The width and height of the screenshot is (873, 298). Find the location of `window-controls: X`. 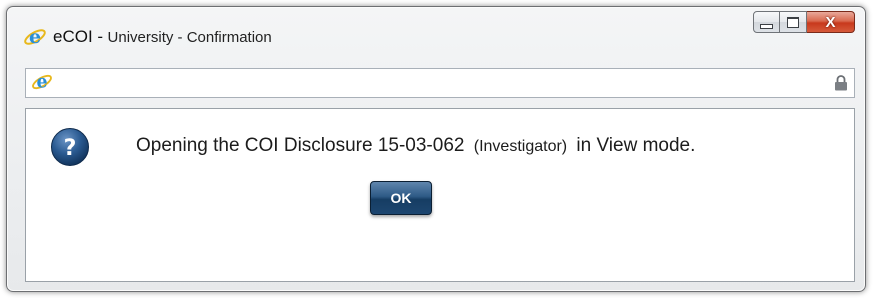

window-controls: X is located at coordinates (804, 22).